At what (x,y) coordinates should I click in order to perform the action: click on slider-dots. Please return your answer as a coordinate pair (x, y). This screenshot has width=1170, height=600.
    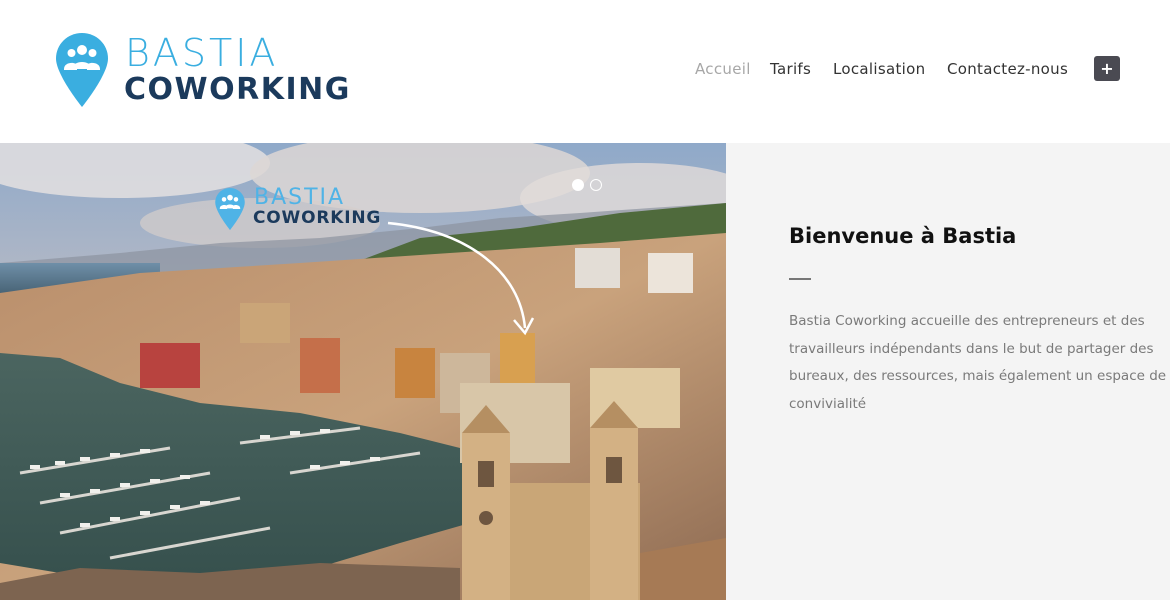
    Looking at the image, I should click on (587, 185).